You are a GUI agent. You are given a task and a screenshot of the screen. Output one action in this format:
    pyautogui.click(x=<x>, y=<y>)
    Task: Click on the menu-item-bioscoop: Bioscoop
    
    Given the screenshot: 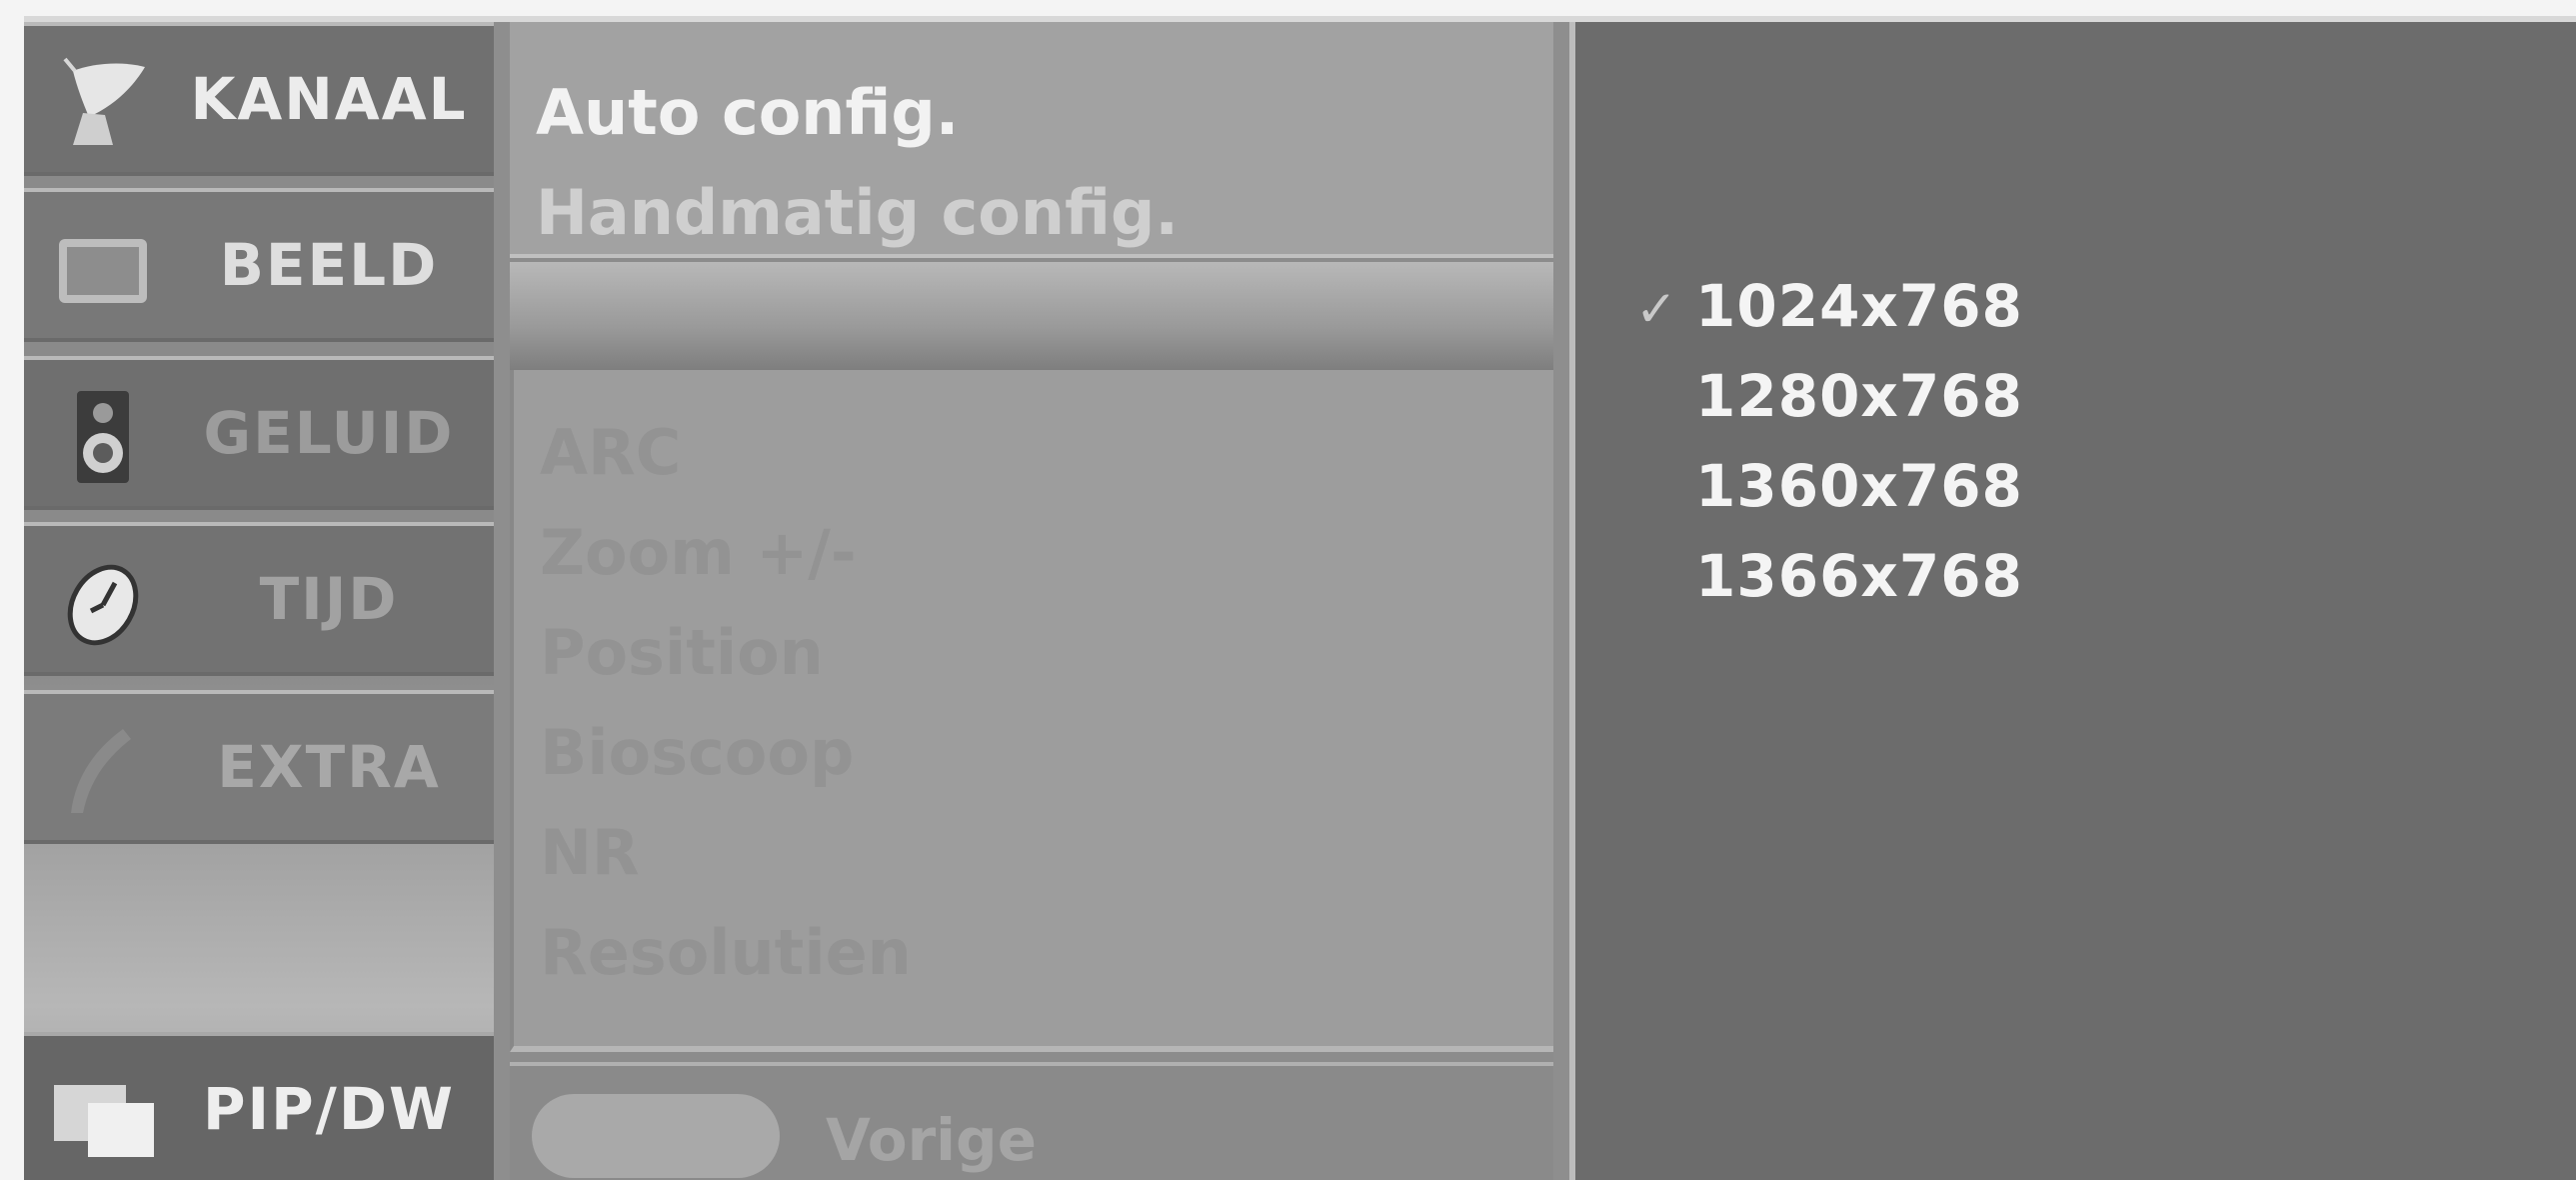 What is the action you would take?
    pyautogui.click(x=697, y=752)
    